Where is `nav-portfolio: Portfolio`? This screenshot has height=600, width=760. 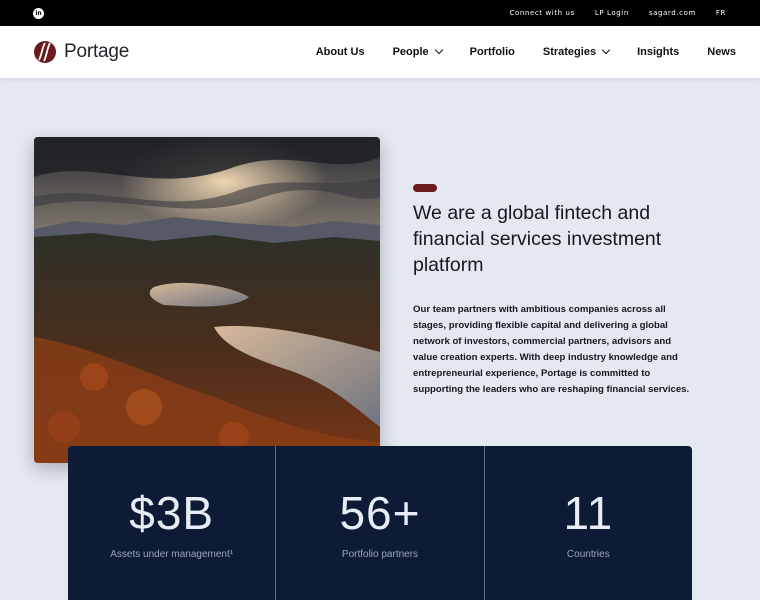 nav-portfolio: Portfolio is located at coordinates (492, 52).